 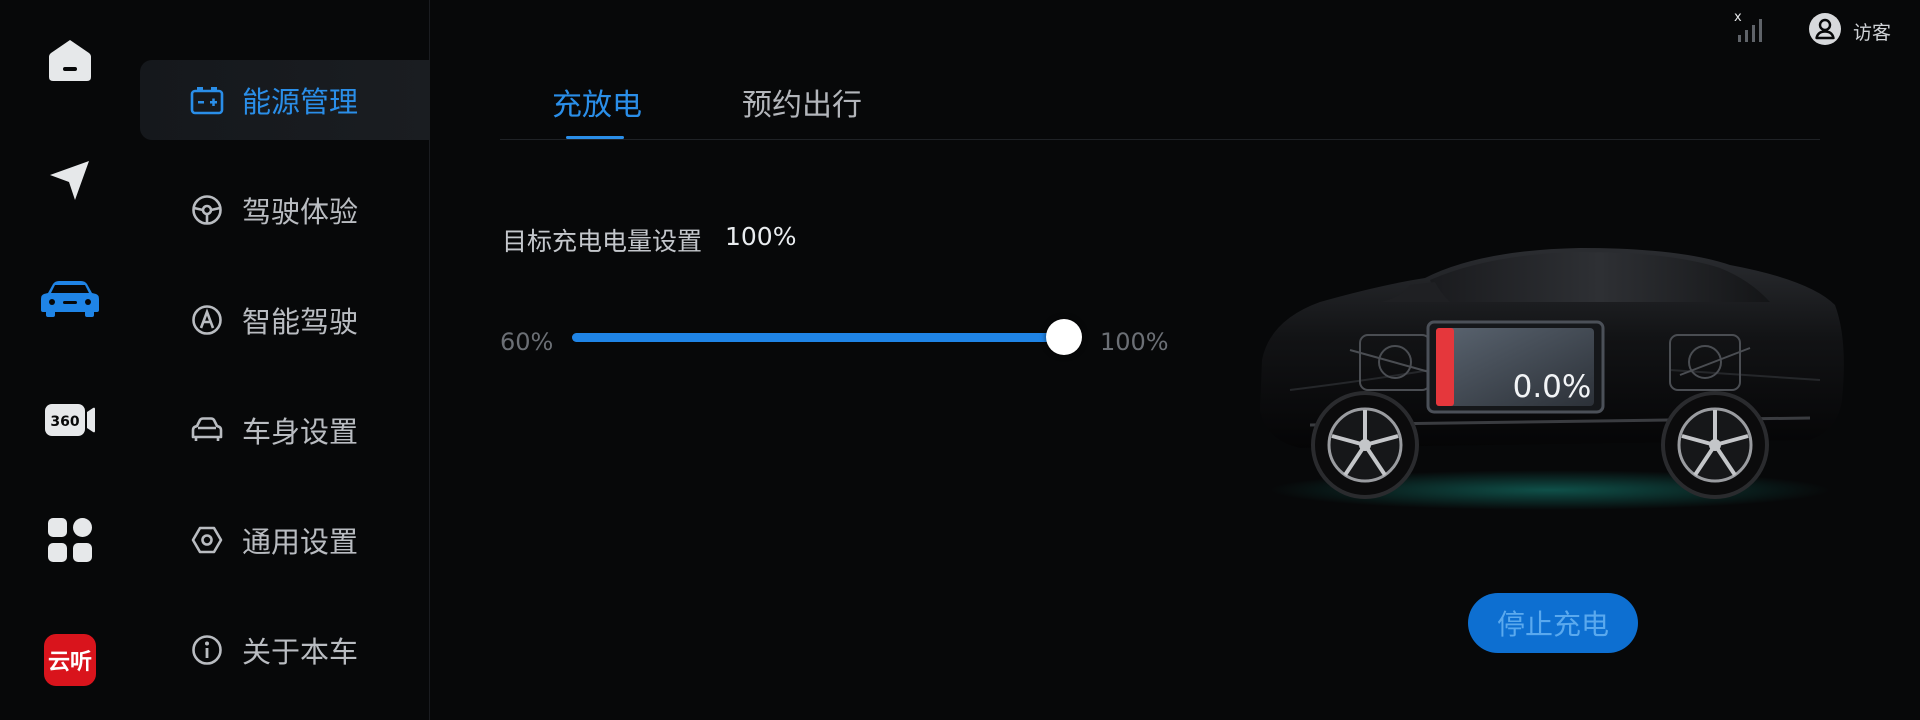 I want to click on rail-360-camera-button: 360, so click(x=70, y=420).